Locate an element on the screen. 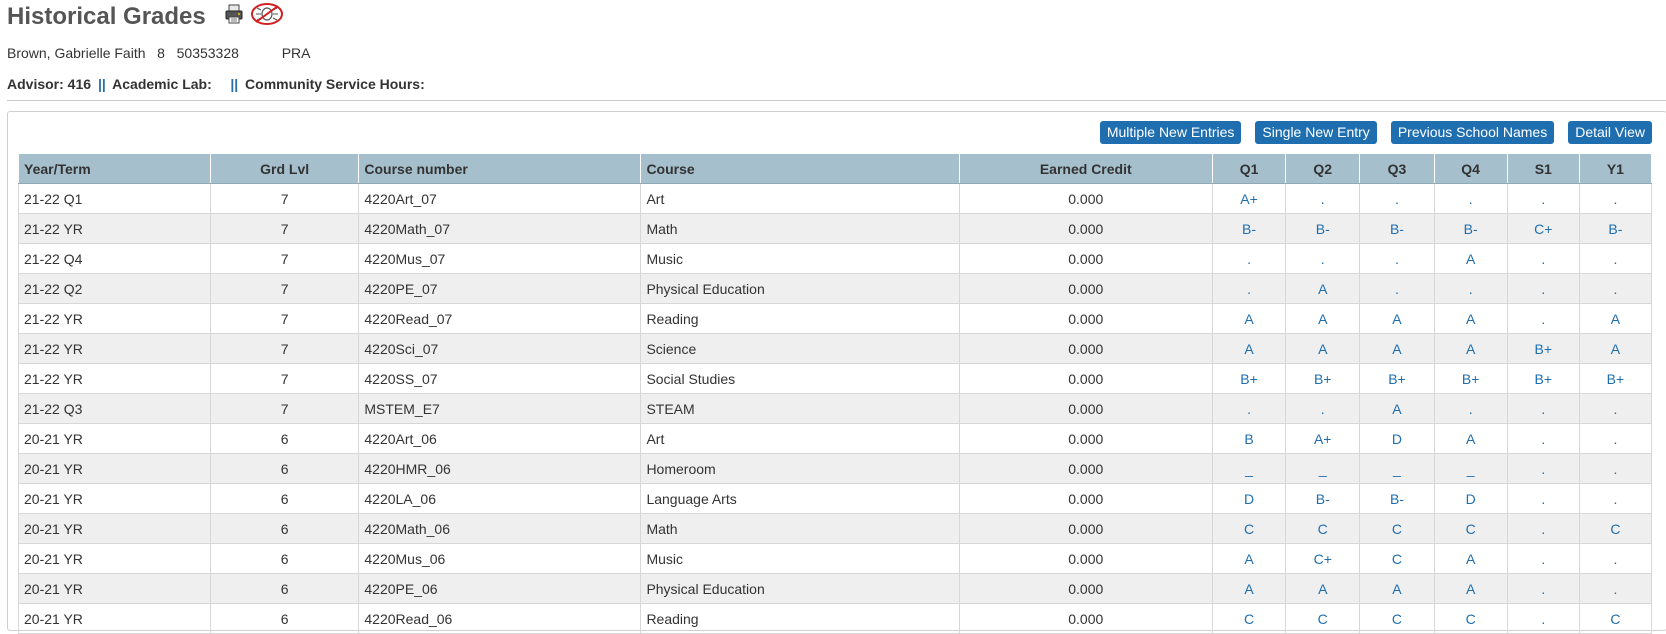 The height and width of the screenshot is (634, 1666). q4-grade-link: B- is located at coordinates (1470, 228).